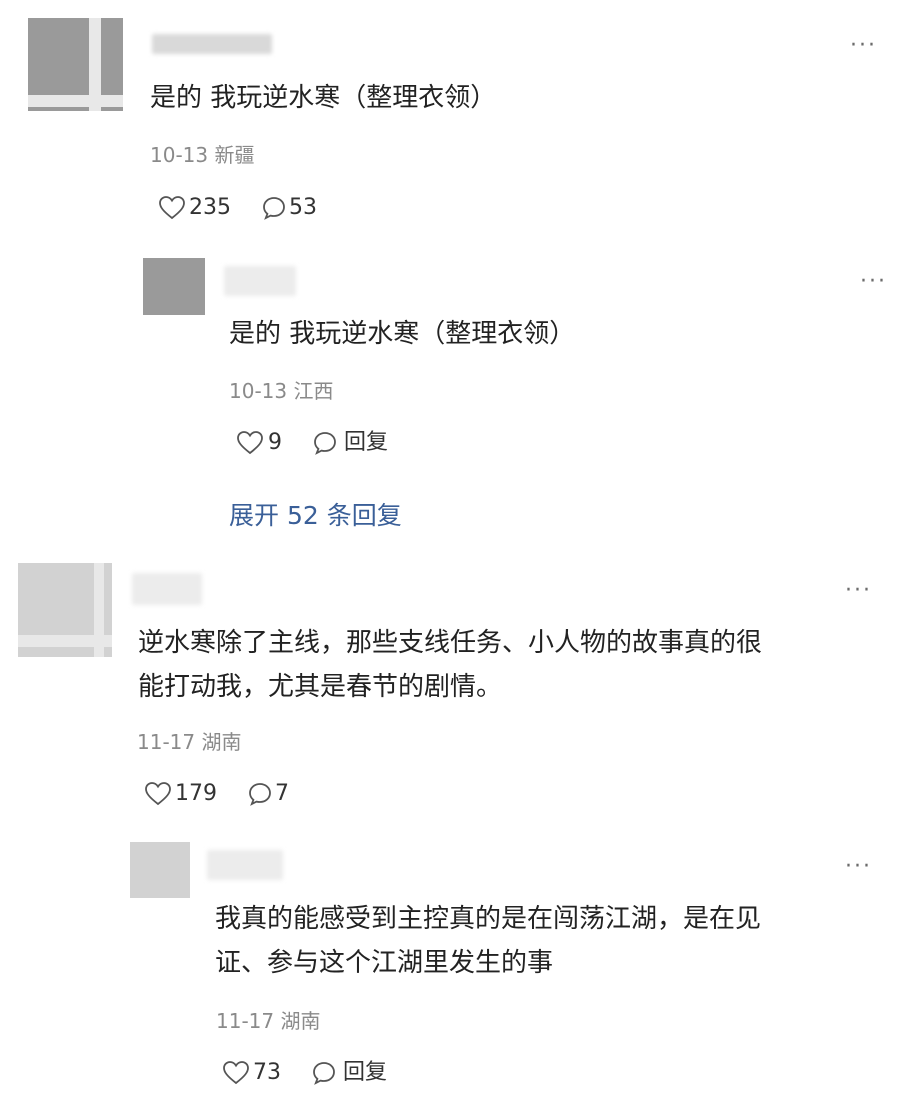 The image size is (916, 1098). Describe the element at coordinates (300, 1021) in the screenshot. I see `reply-region: 湖南` at that location.